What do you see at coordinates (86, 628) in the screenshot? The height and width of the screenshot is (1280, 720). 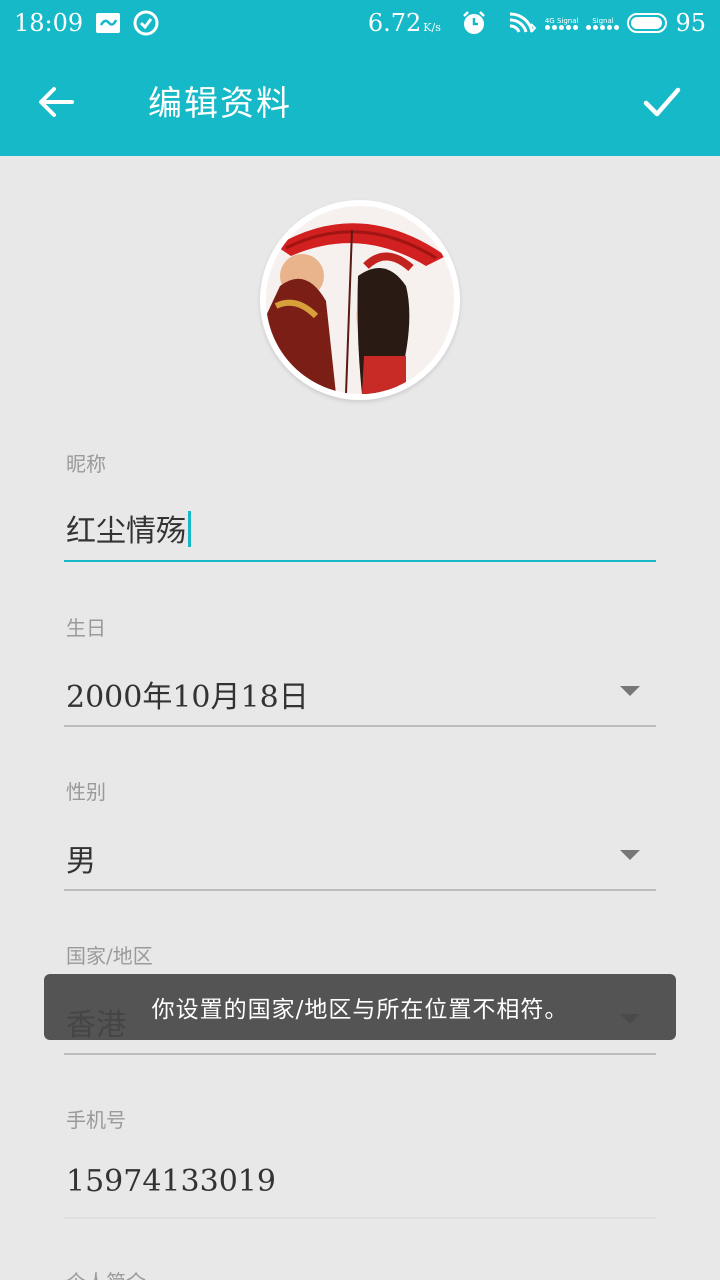 I see `birthday-label: 生日` at bounding box center [86, 628].